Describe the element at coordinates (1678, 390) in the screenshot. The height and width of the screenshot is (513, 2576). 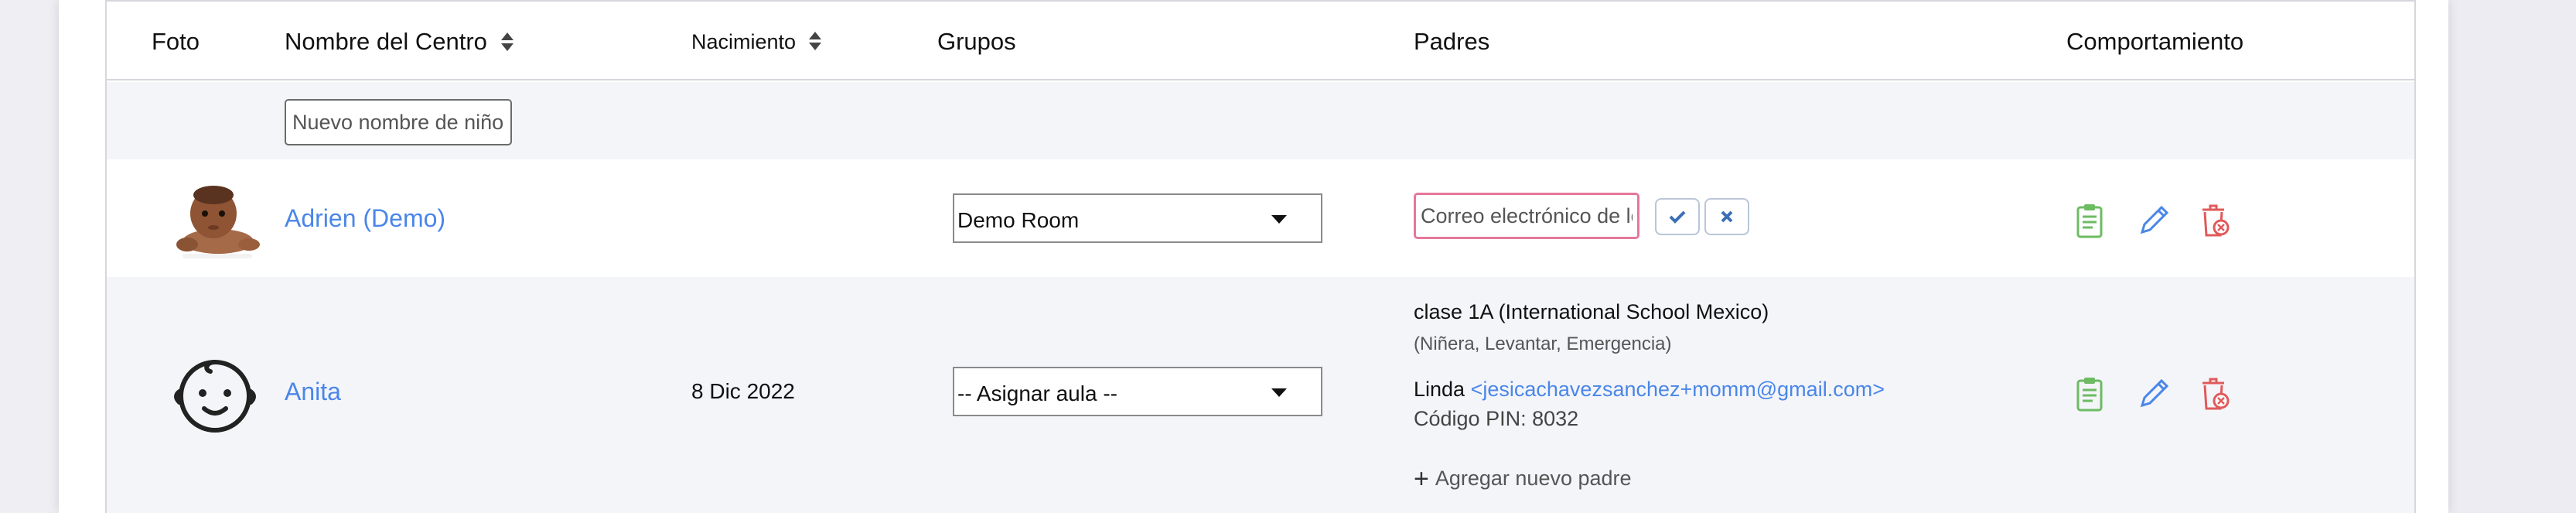
I see `parent-email-link: <jesicachavezsanchez+momm@gmail.com>` at that location.